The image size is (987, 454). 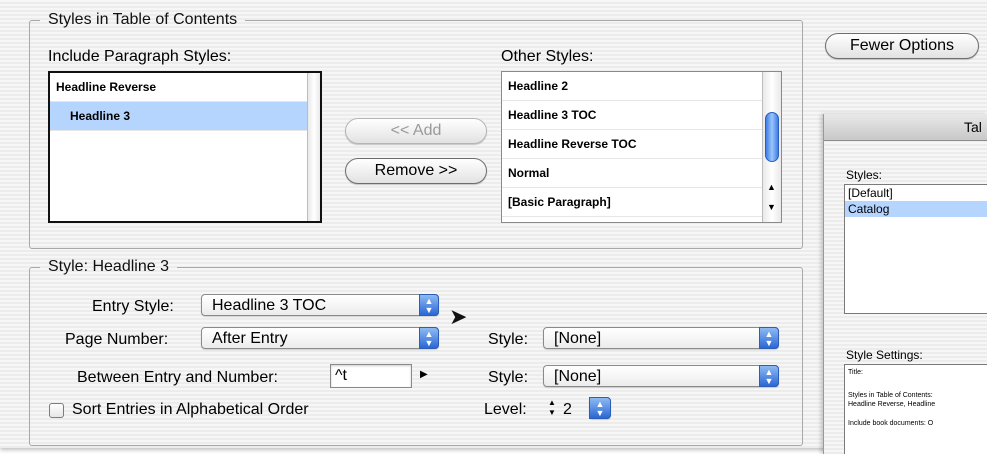 What do you see at coordinates (416, 131) in the screenshot?
I see `add-button: << Add` at bounding box center [416, 131].